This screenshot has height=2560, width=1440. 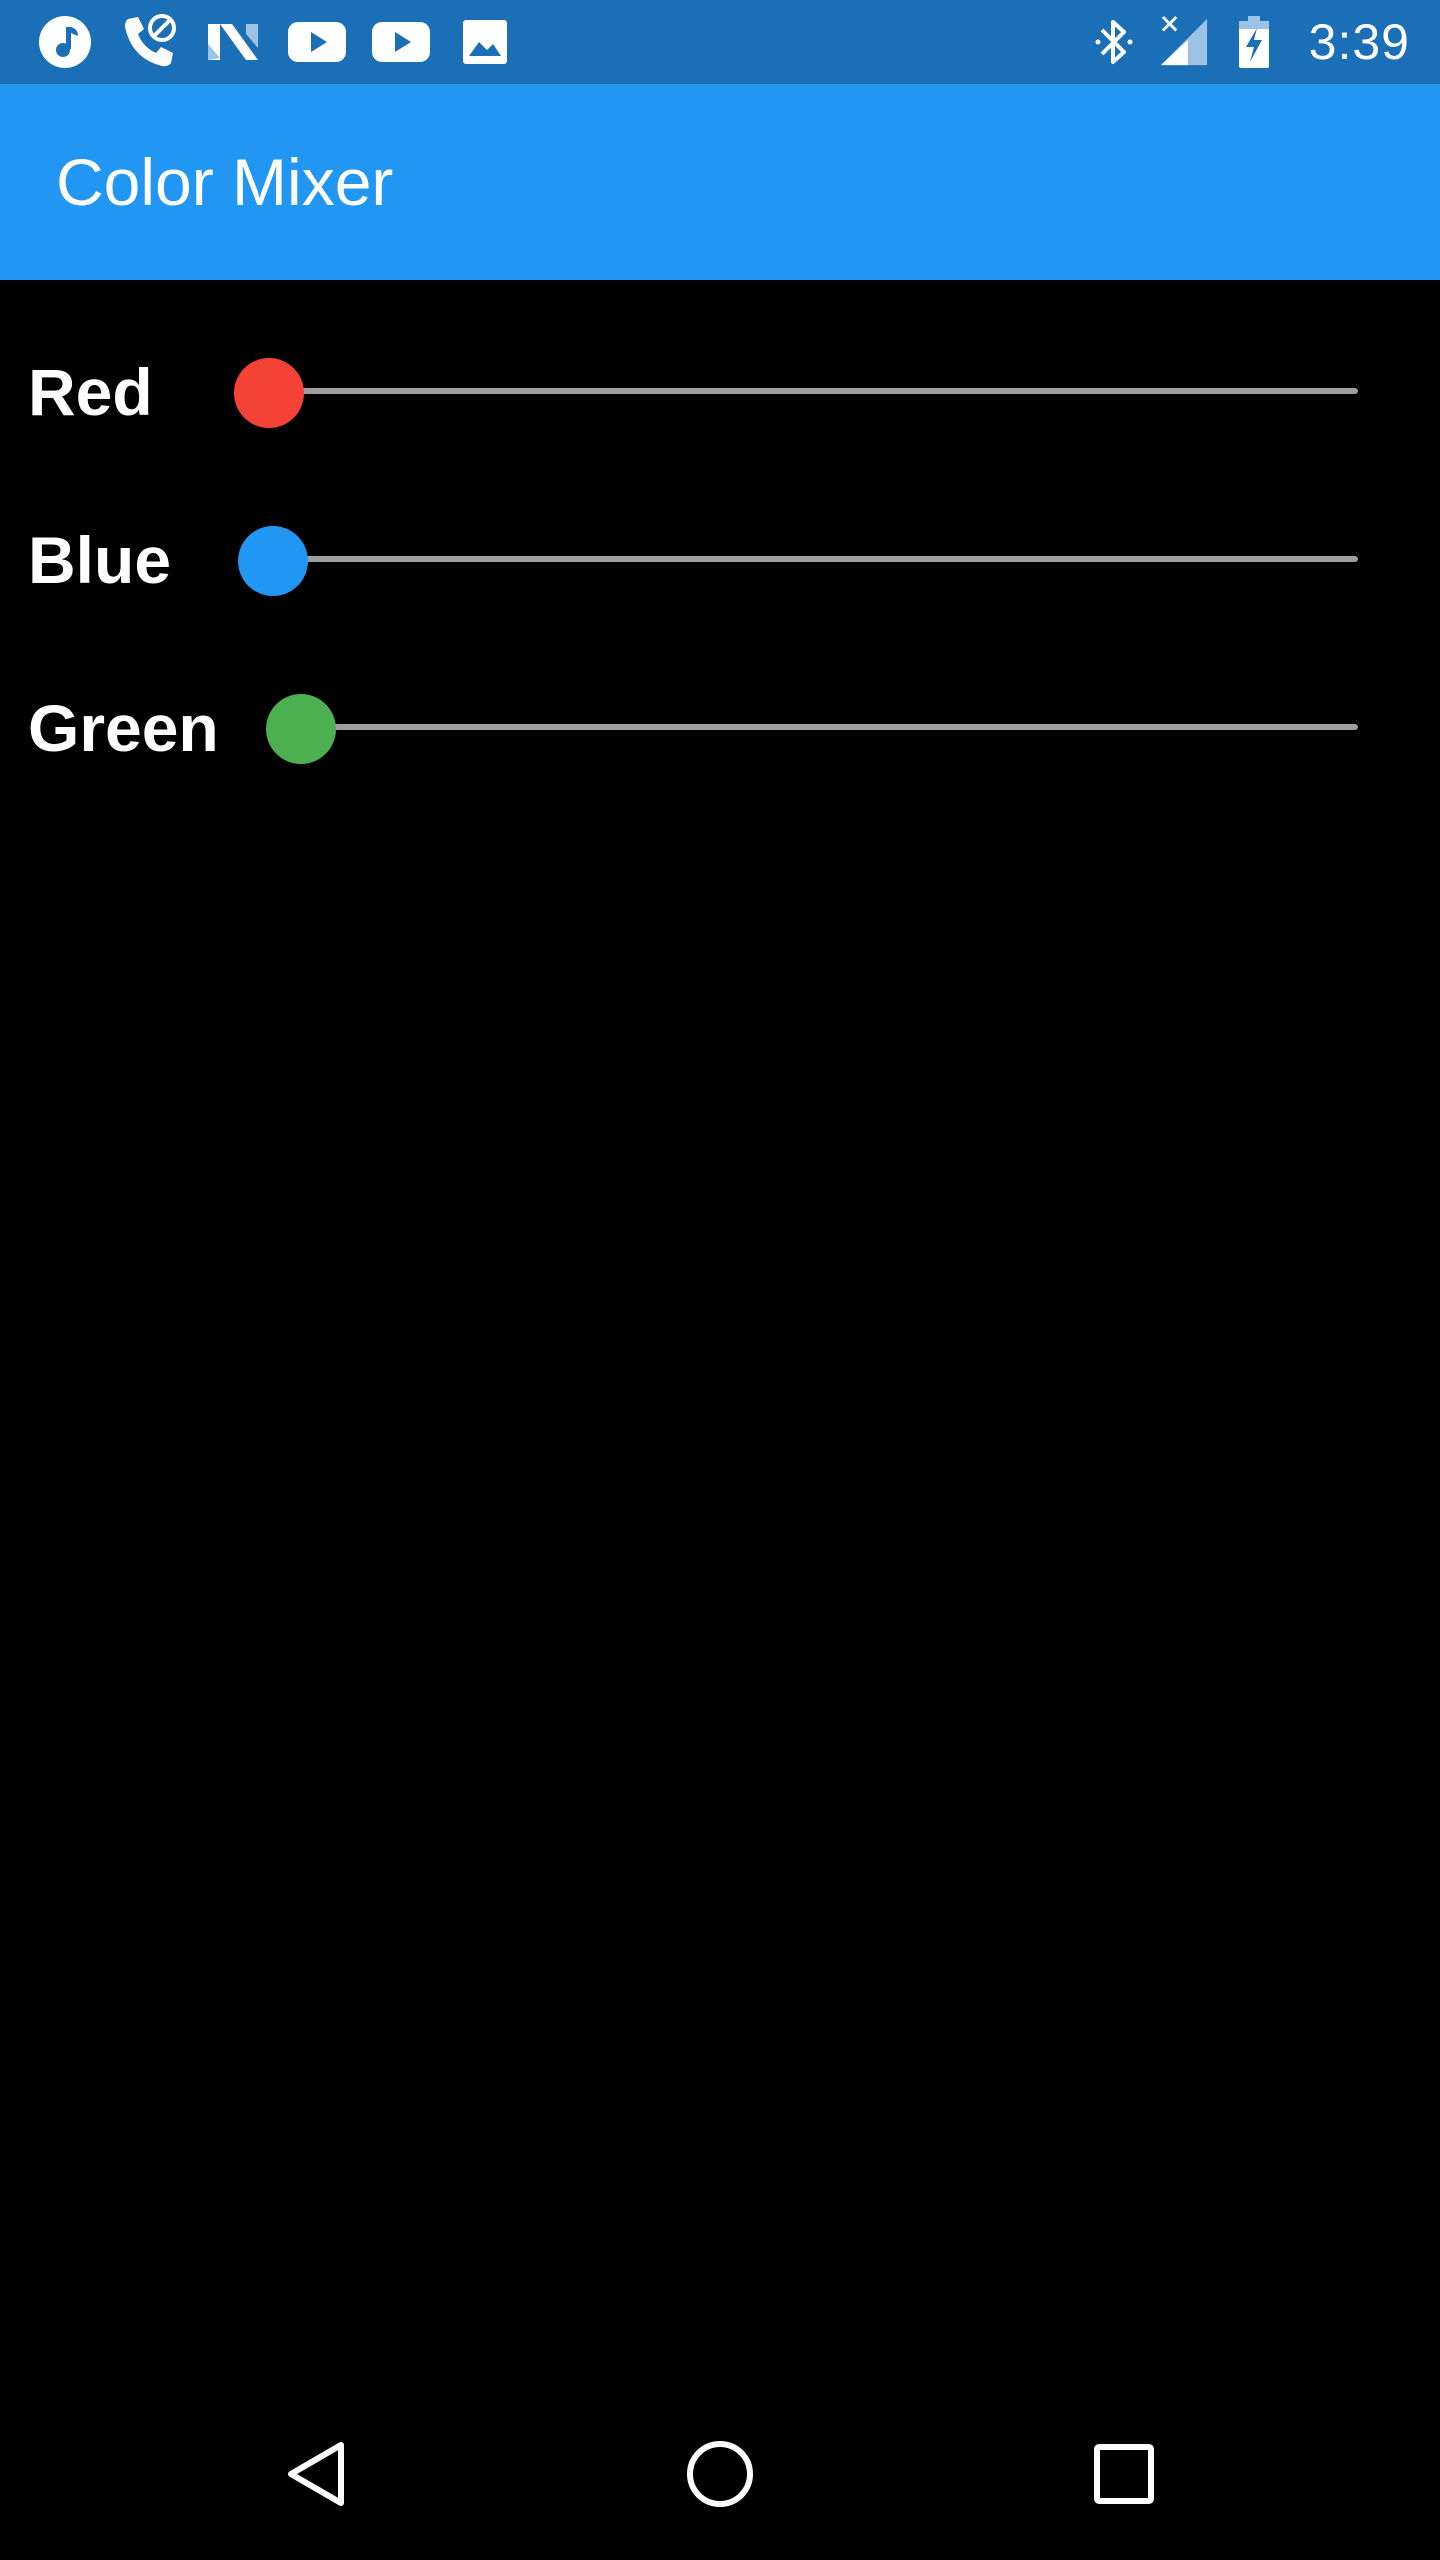 What do you see at coordinates (485, 42) in the screenshot?
I see `image-icon` at bounding box center [485, 42].